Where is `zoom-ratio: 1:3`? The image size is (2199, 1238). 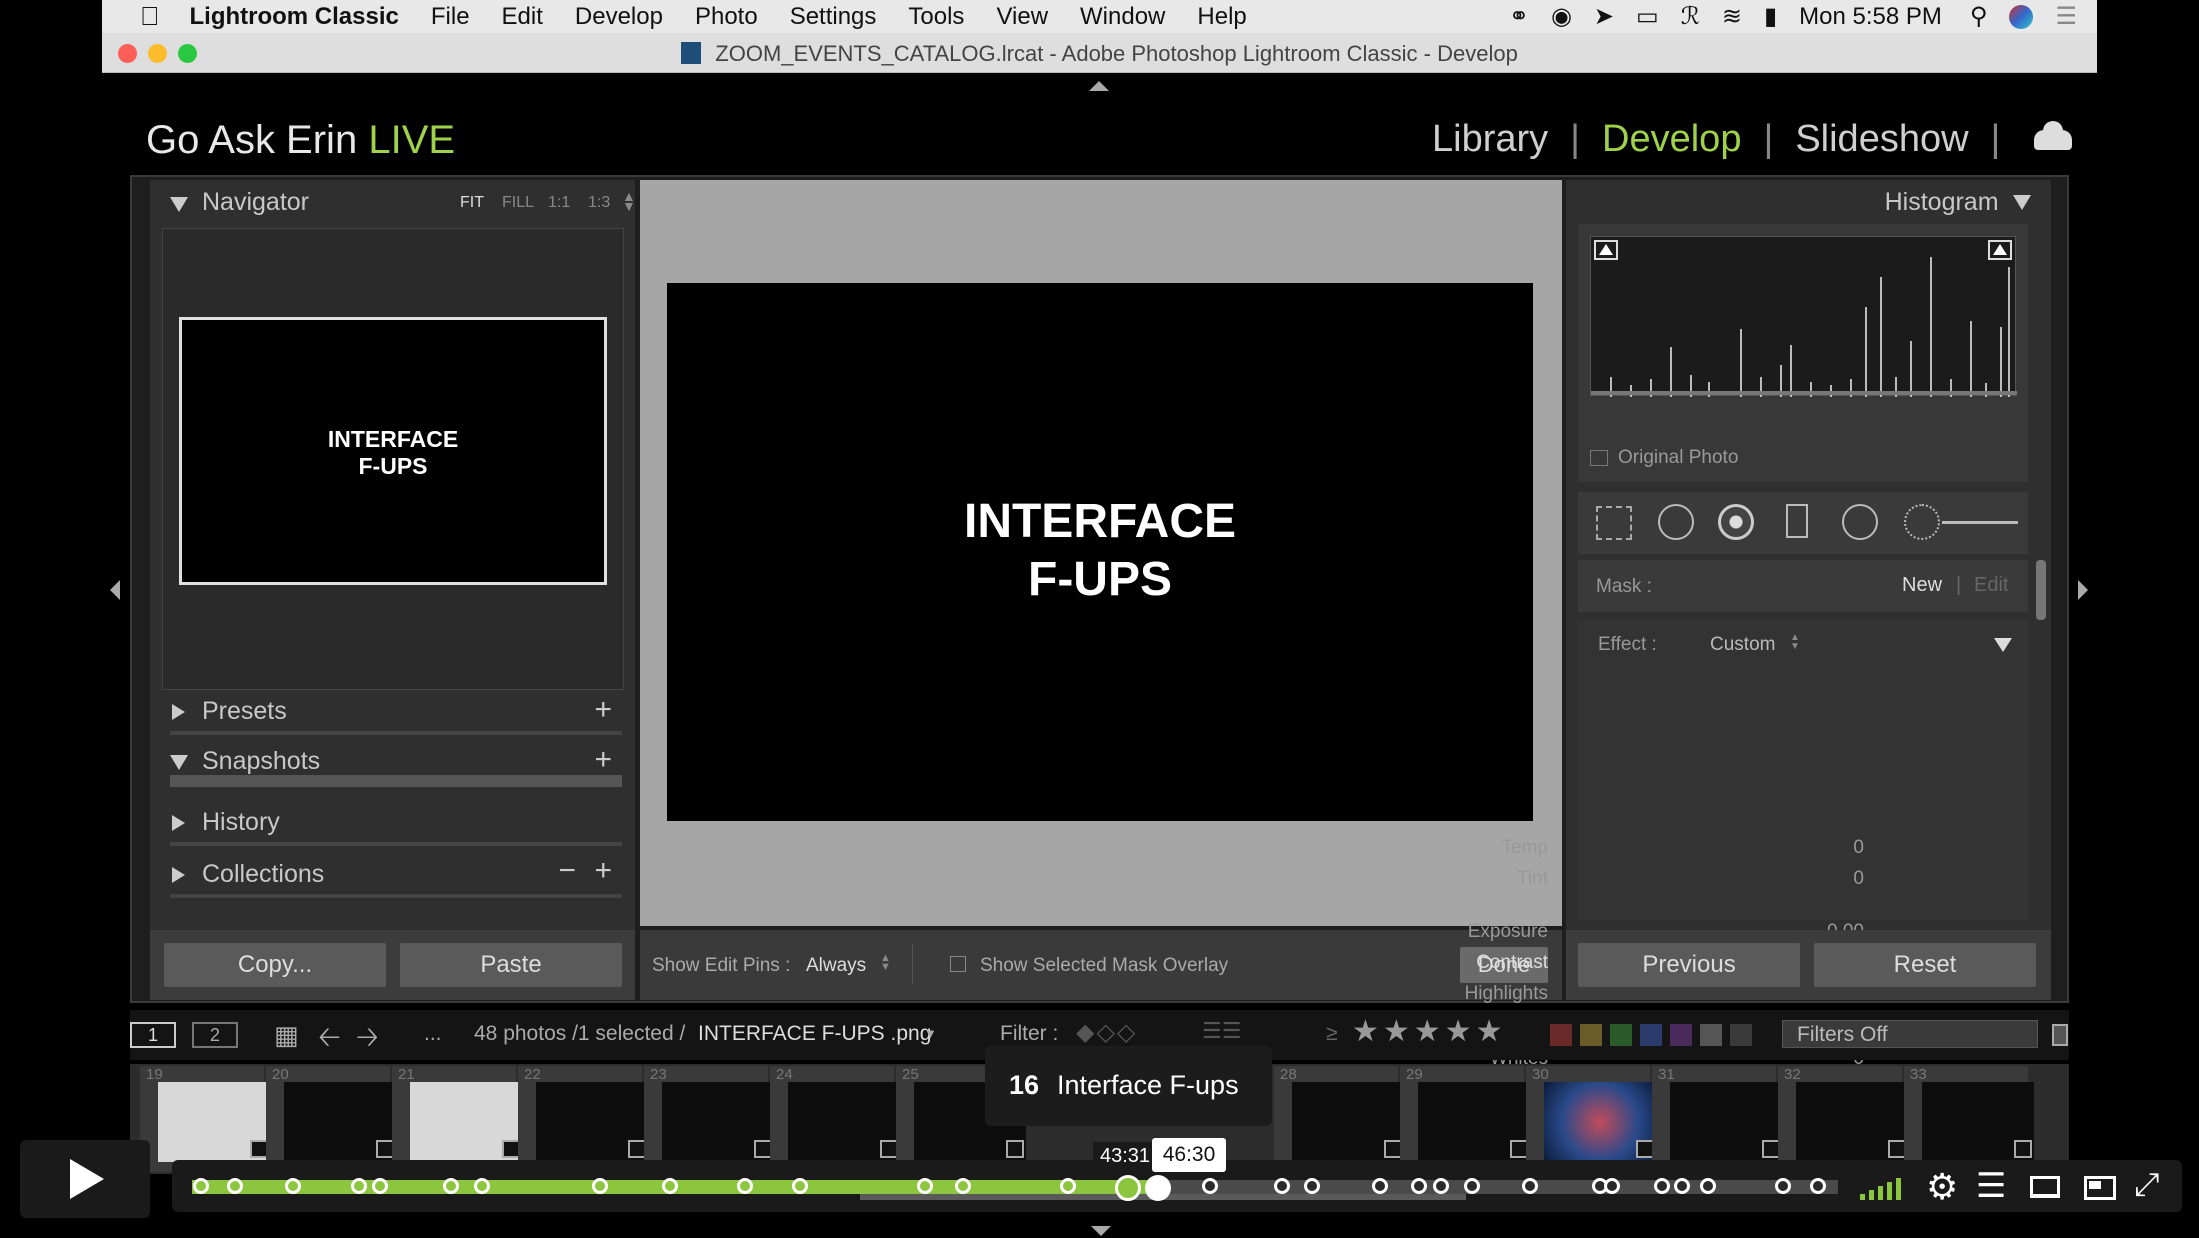 zoom-ratio: 1:3 is located at coordinates (599, 203).